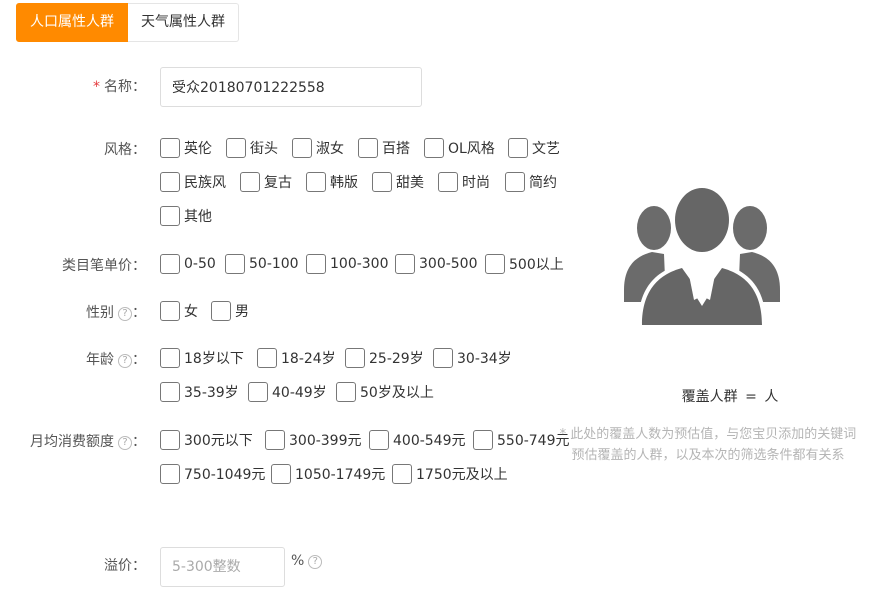 The image size is (887, 612). Describe the element at coordinates (242, 312) in the screenshot. I see `gender-option-label: 男` at that location.